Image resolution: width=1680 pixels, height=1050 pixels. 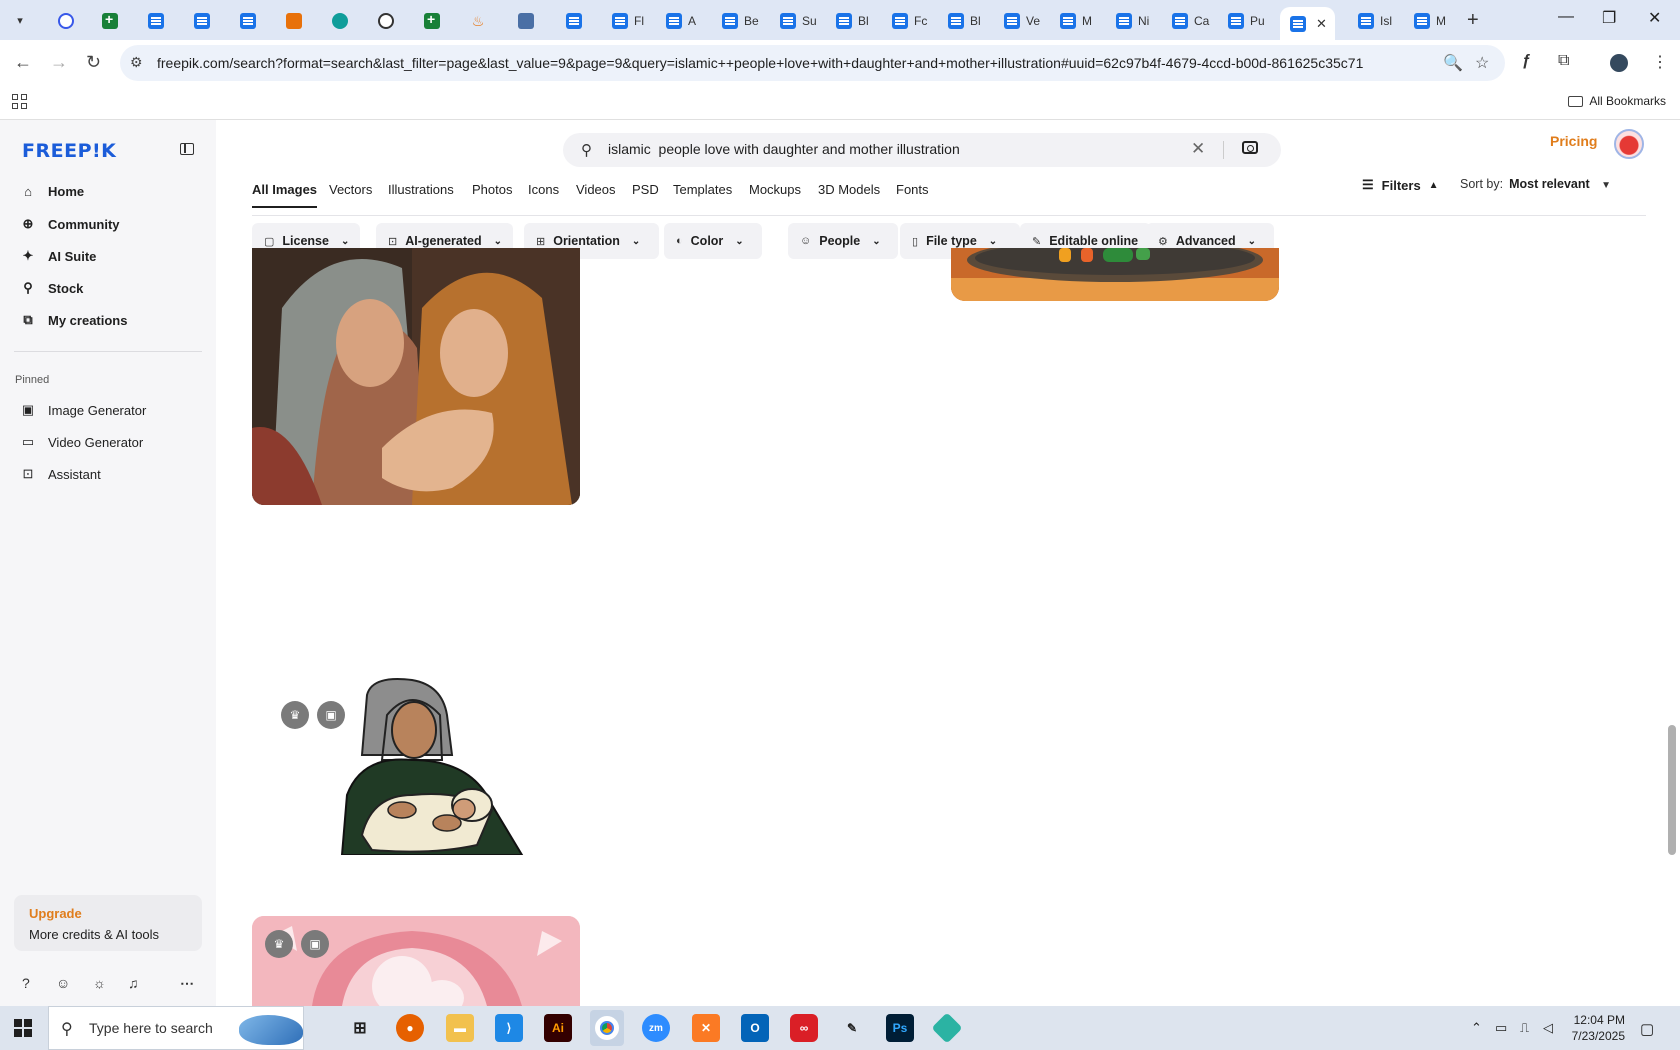 I want to click on sidebar-item-assistant: ⊡ Assistant, so click(x=60, y=474).